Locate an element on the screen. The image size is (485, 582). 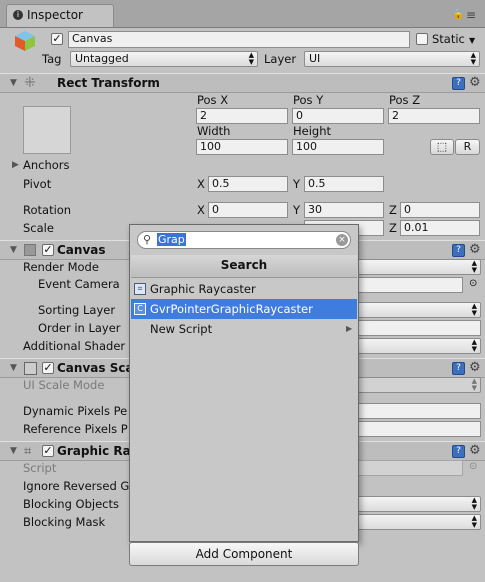
blocking-mask-label: Blocking Mask is located at coordinates (64, 522).